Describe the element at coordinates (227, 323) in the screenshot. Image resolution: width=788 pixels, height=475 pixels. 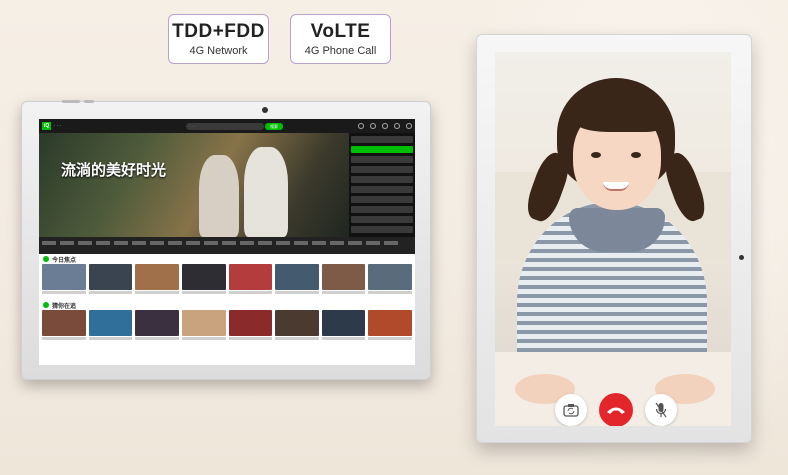
I see `thumbnail-row-guess` at that location.